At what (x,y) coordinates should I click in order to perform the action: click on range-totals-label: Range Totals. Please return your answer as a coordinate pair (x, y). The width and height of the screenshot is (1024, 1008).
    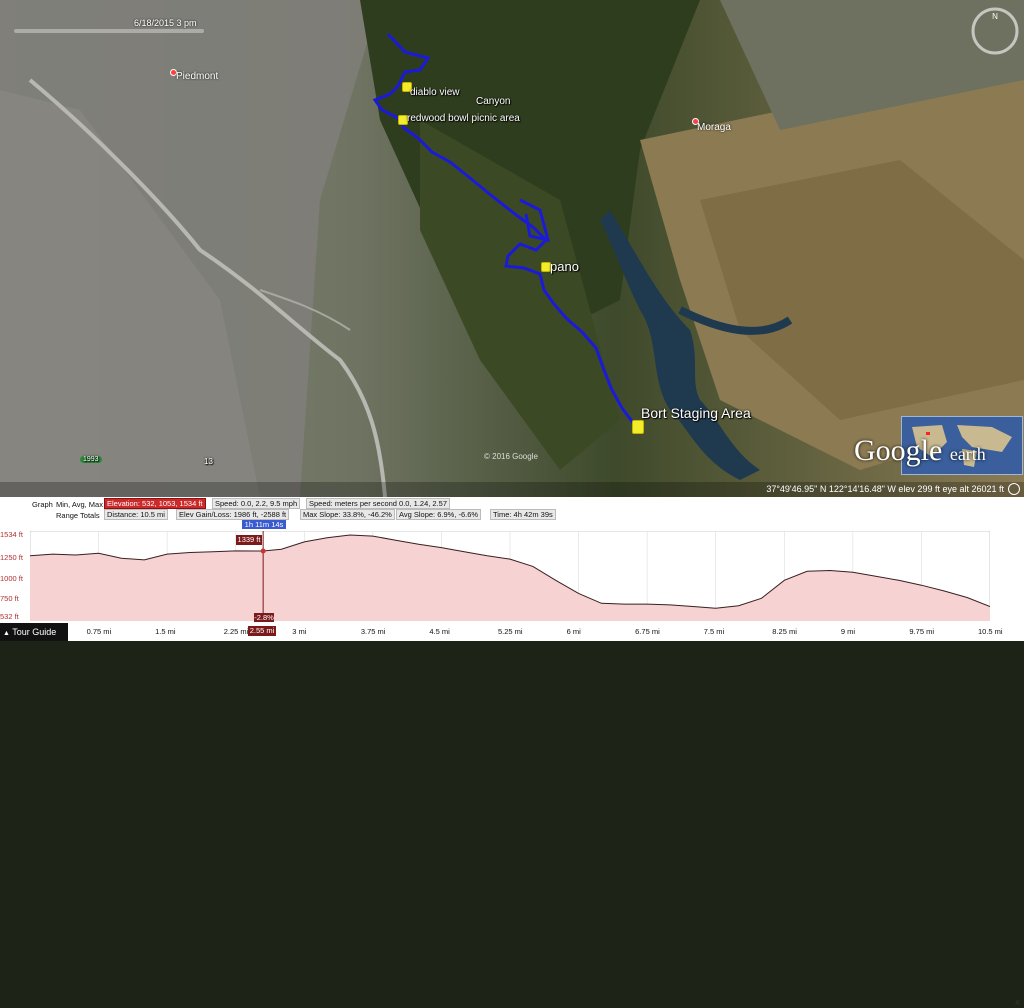
    Looking at the image, I should click on (78, 515).